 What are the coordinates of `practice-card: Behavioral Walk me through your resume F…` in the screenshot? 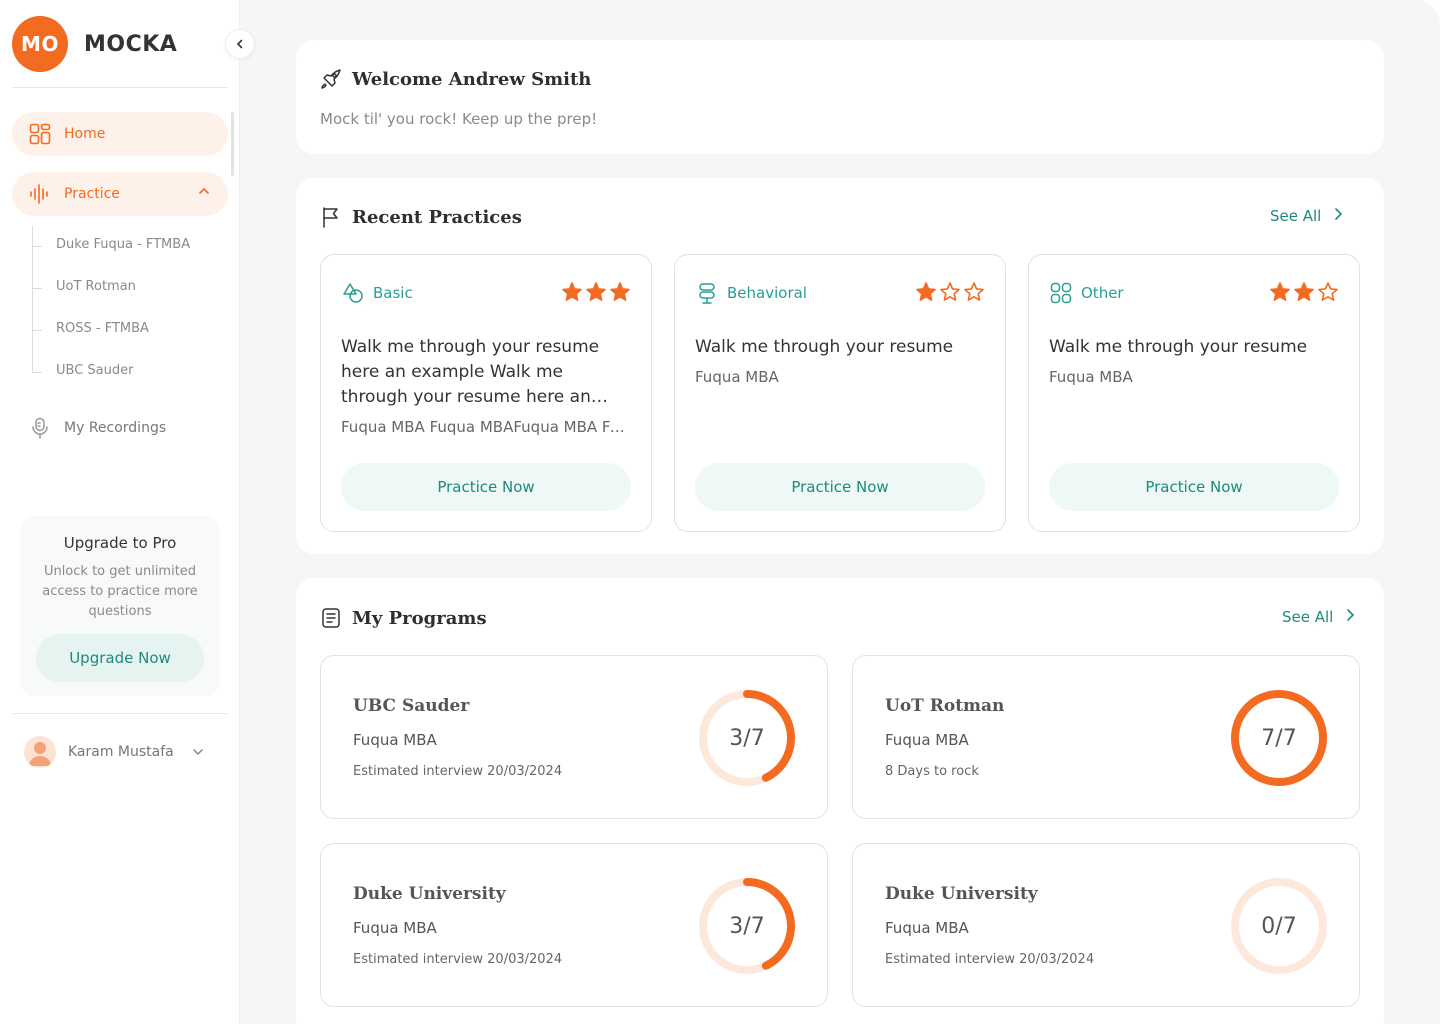 It's located at (840, 393).